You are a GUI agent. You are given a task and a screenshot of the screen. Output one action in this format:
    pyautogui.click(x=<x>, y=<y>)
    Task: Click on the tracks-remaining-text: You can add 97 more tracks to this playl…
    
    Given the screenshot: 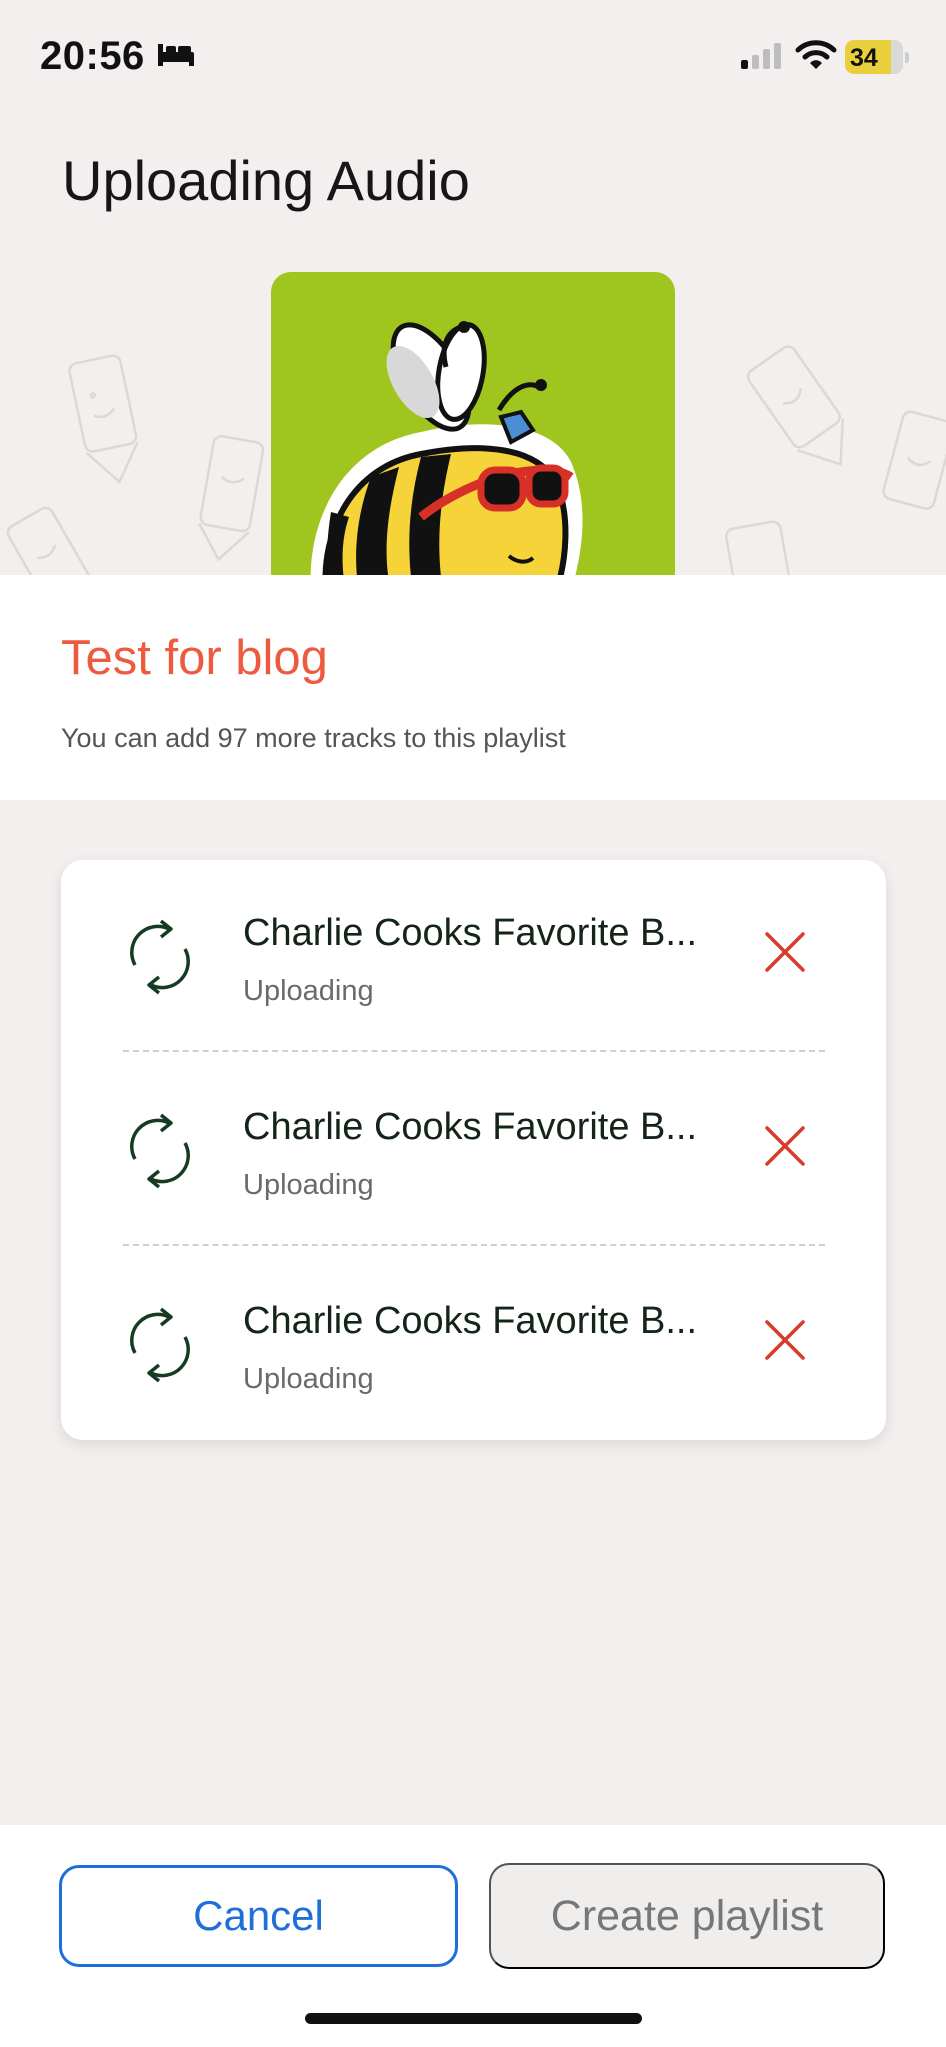 What is the action you would take?
    pyautogui.click(x=313, y=738)
    